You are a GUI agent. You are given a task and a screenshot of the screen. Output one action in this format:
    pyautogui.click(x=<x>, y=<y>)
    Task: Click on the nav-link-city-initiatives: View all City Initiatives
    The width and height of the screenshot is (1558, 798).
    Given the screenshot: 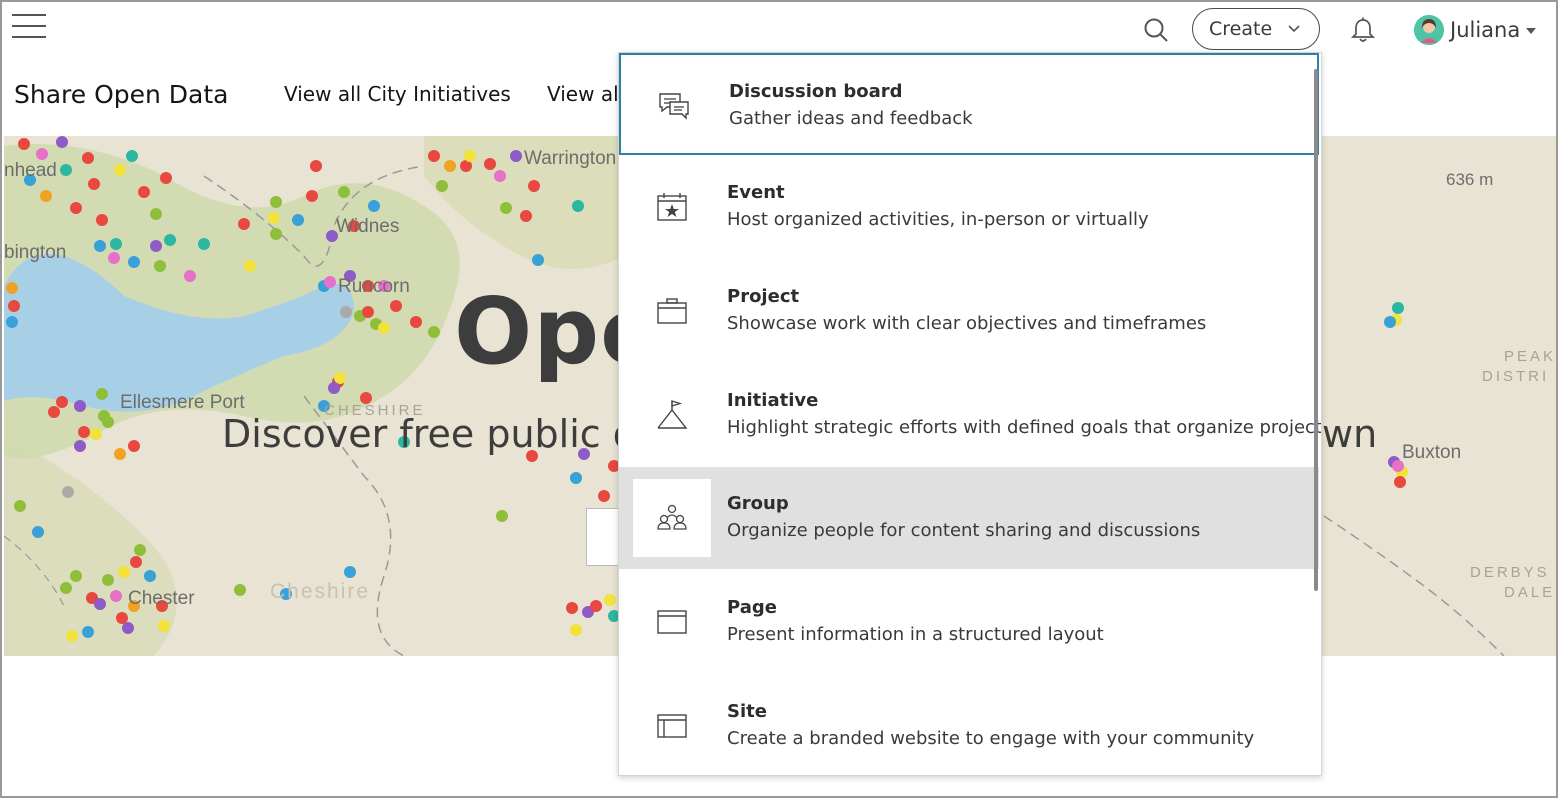 What is the action you would take?
    pyautogui.click(x=397, y=94)
    